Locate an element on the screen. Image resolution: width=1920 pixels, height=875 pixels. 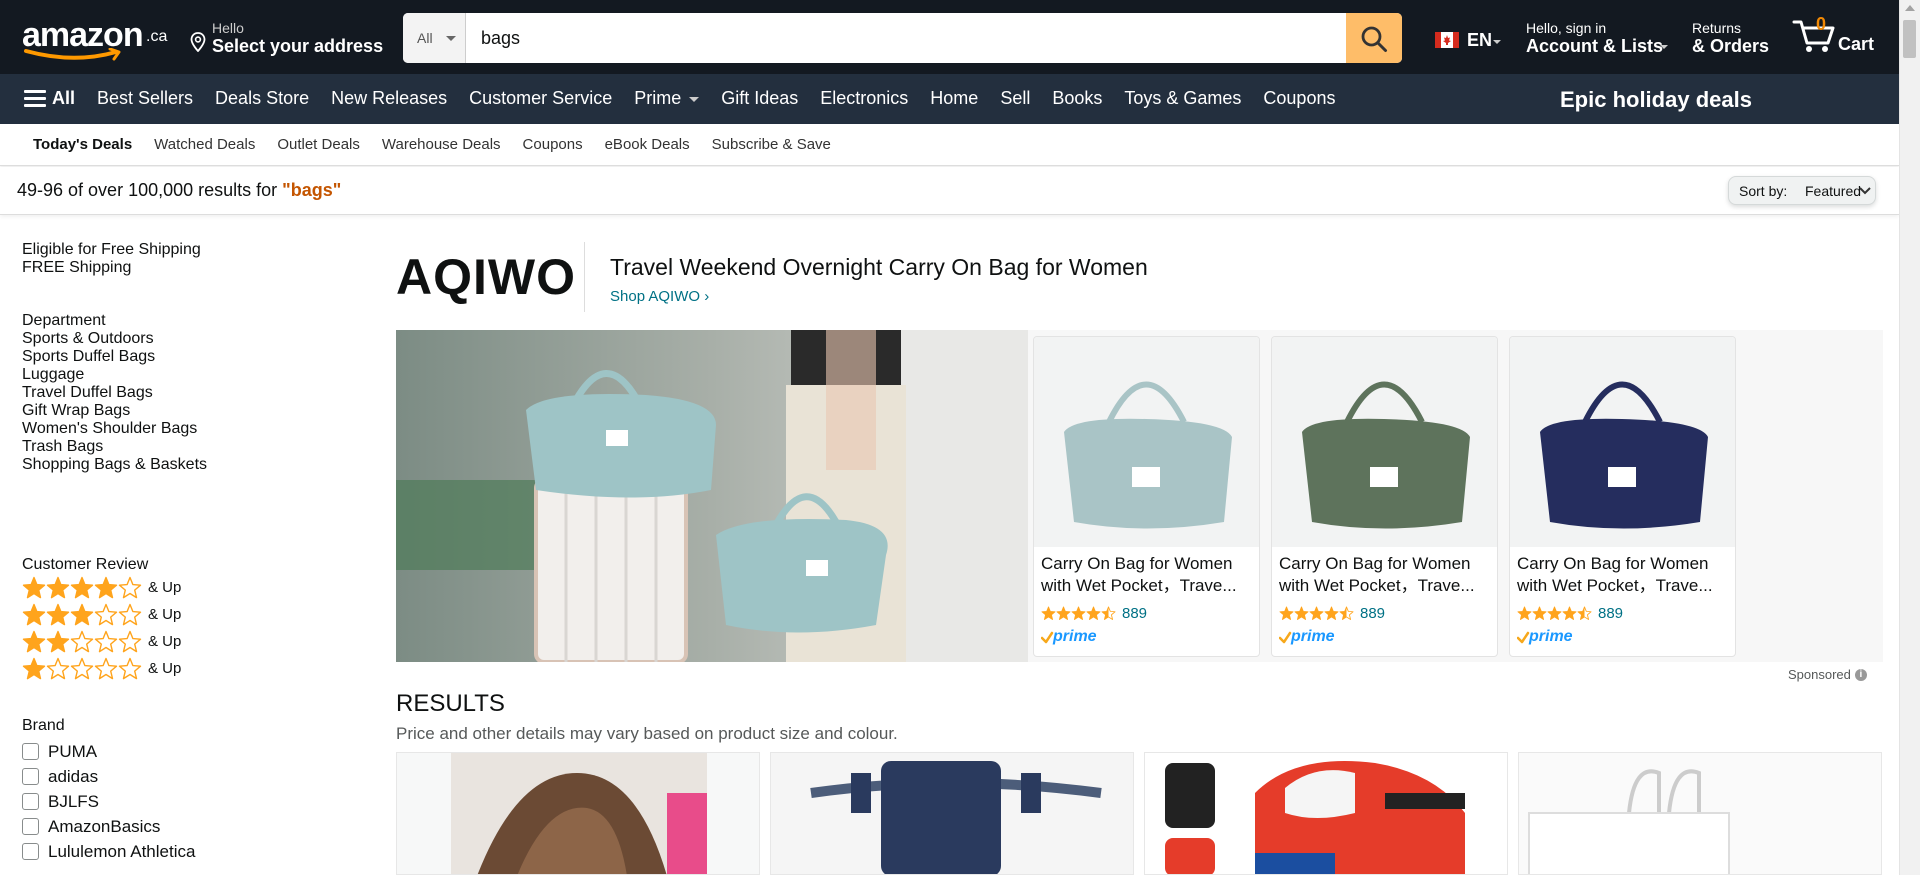
prime-badge: prime is located at coordinates (1551, 640).